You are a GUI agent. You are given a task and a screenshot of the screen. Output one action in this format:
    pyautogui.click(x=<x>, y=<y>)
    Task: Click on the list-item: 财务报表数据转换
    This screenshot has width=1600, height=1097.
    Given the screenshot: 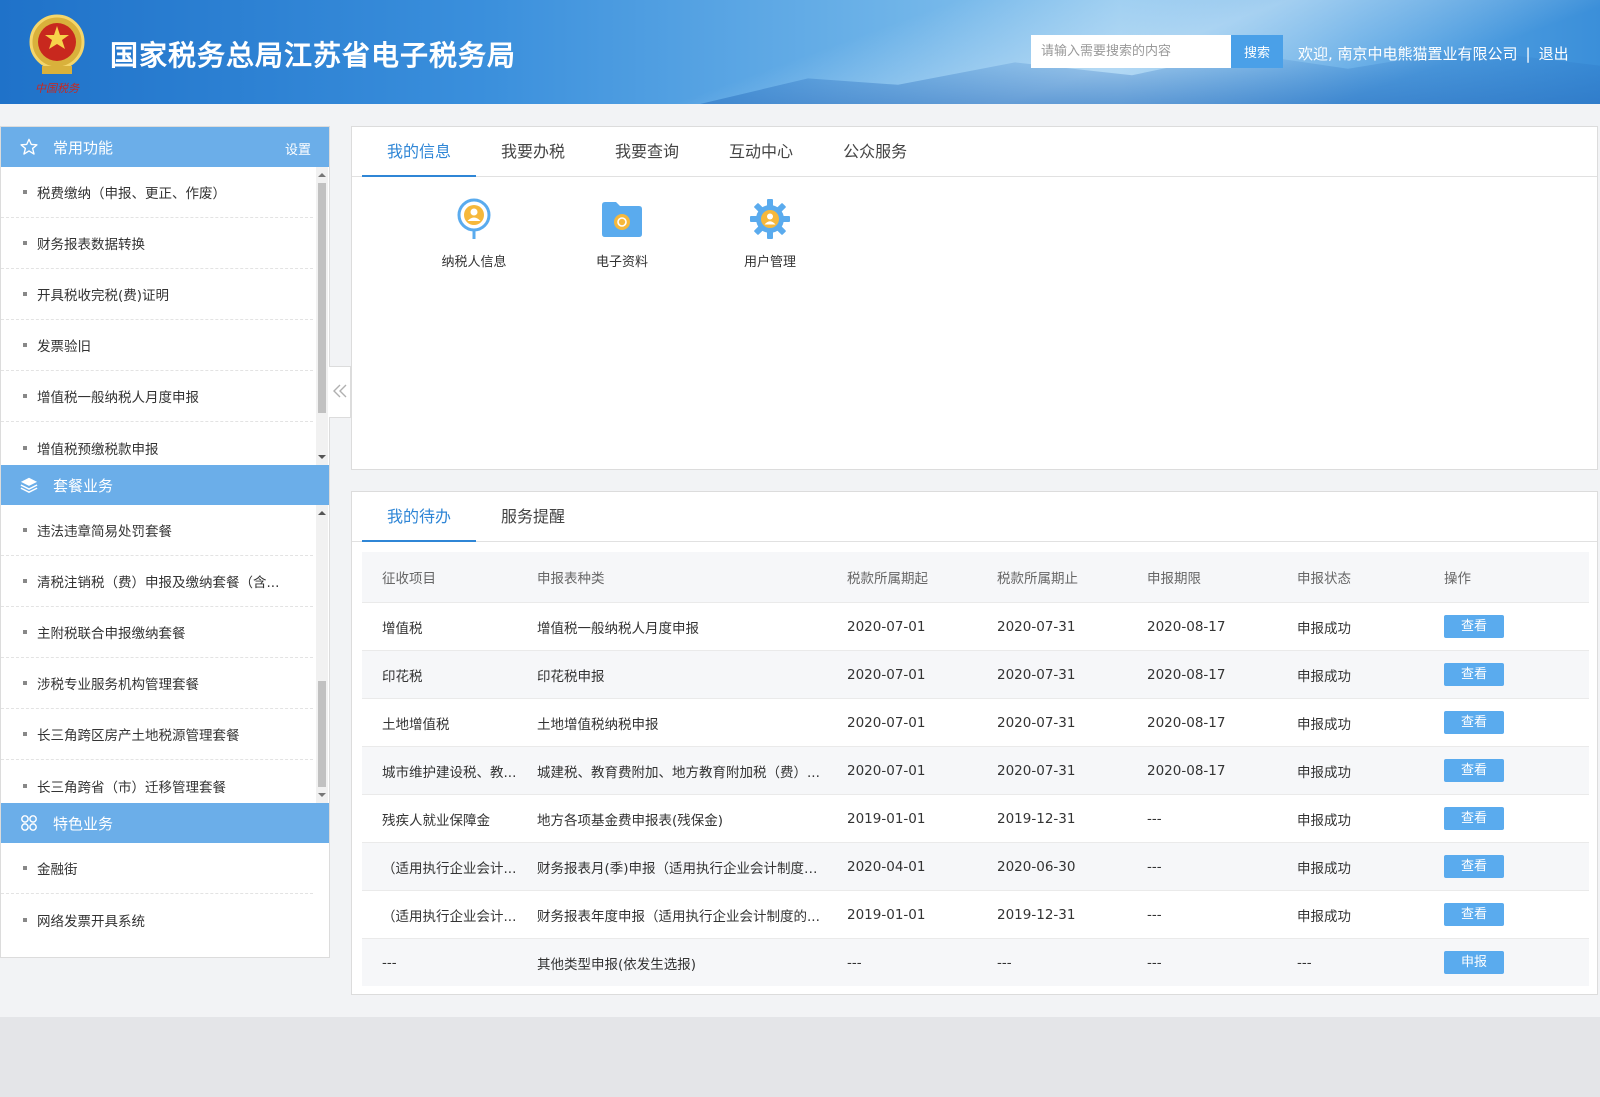 What is the action you would take?
    pyautogui.click(x=157, y=243)
    